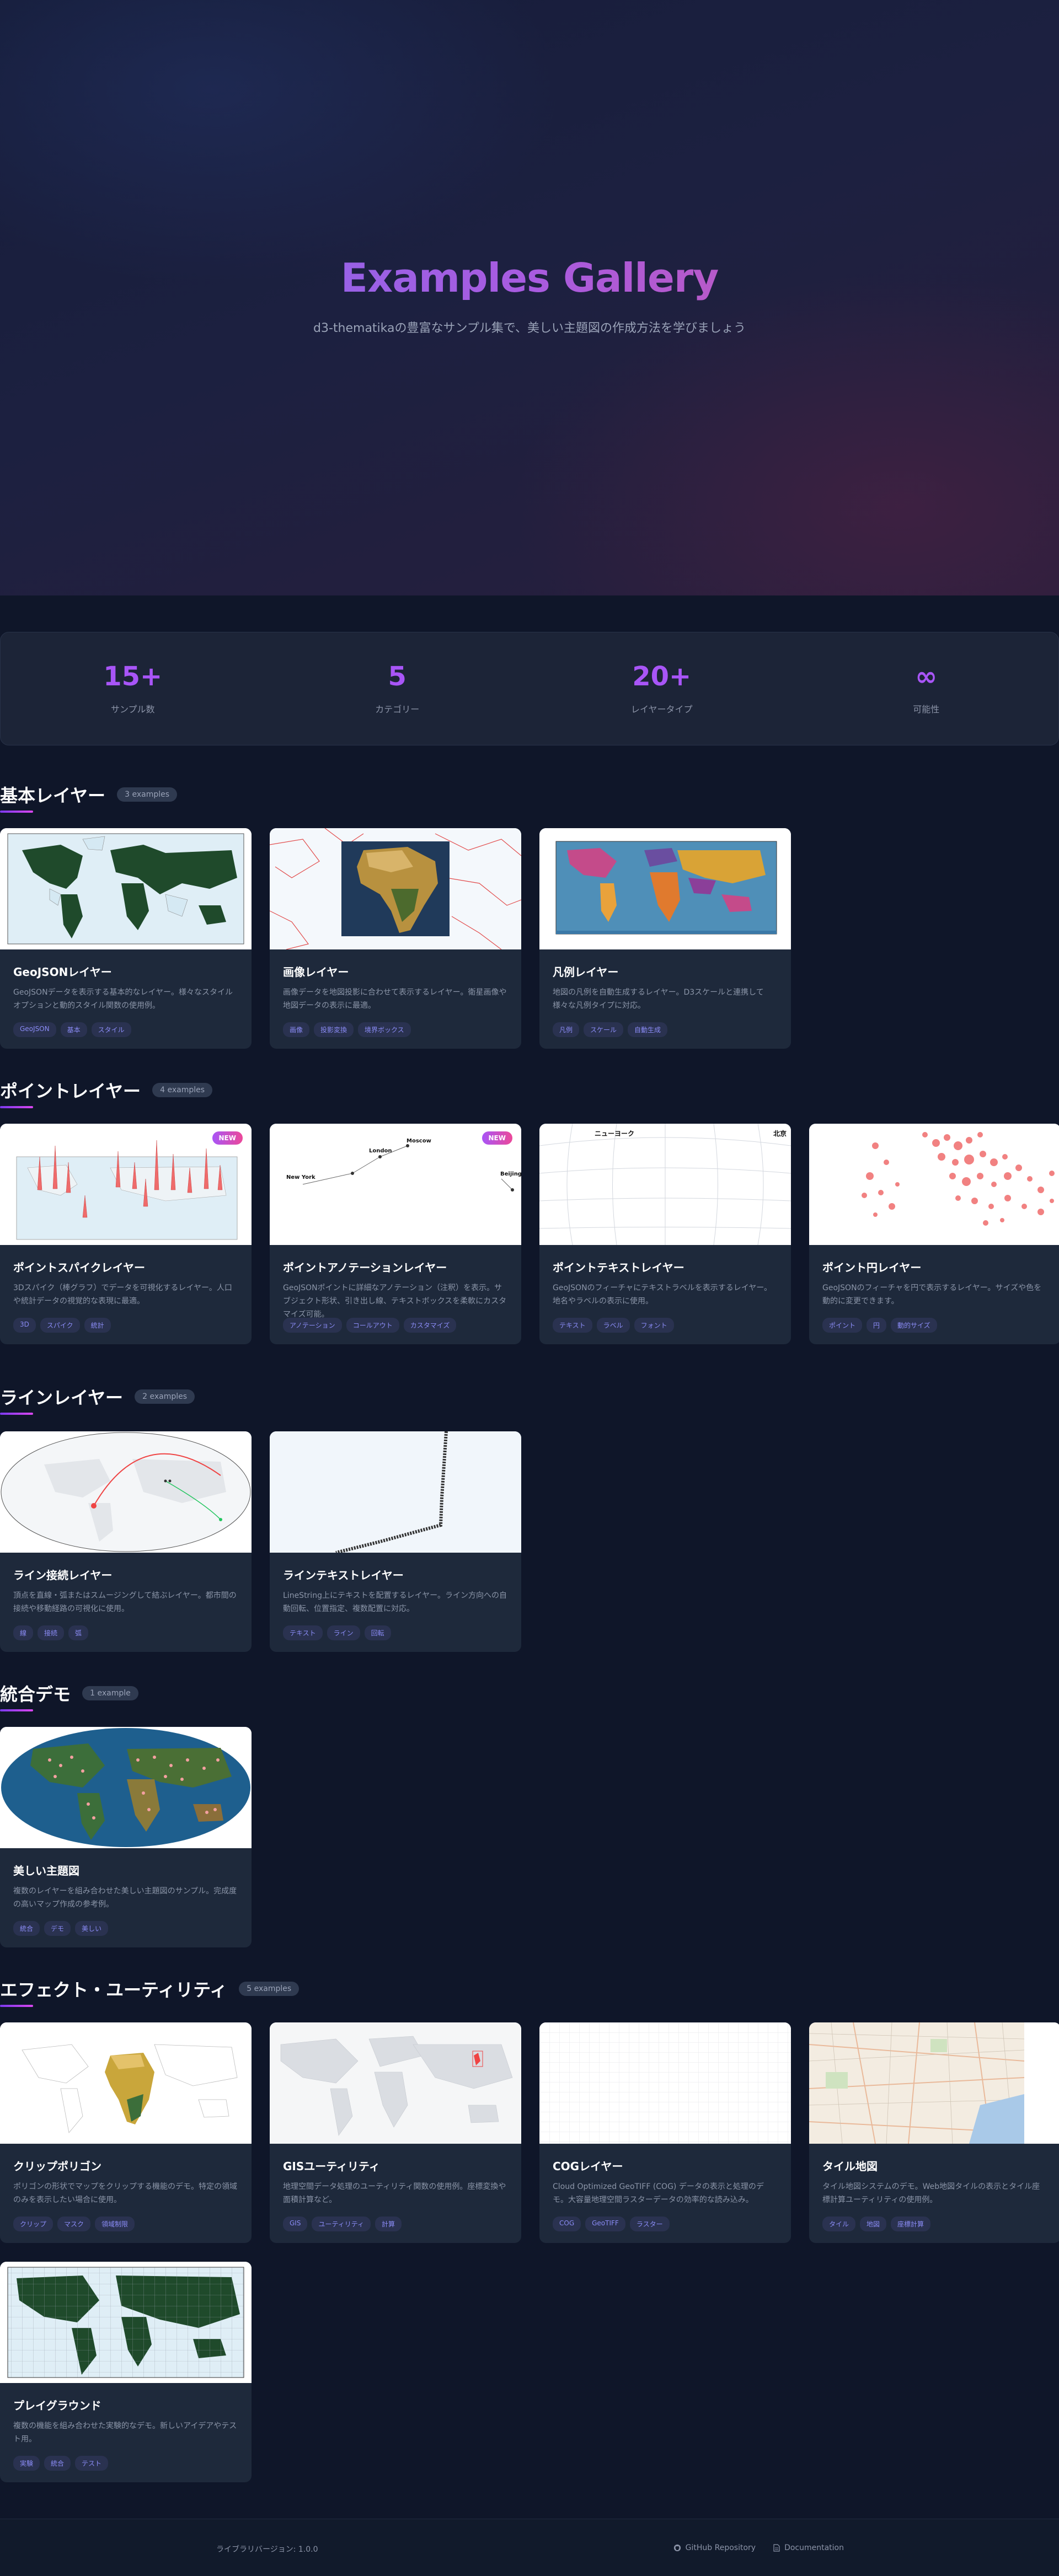 Image resolution: width=1059 pixels, height=2576 pixels. Describe the element at coordinates (566, 1029) in the screenshot. I see `tag: 凡例` at that location.